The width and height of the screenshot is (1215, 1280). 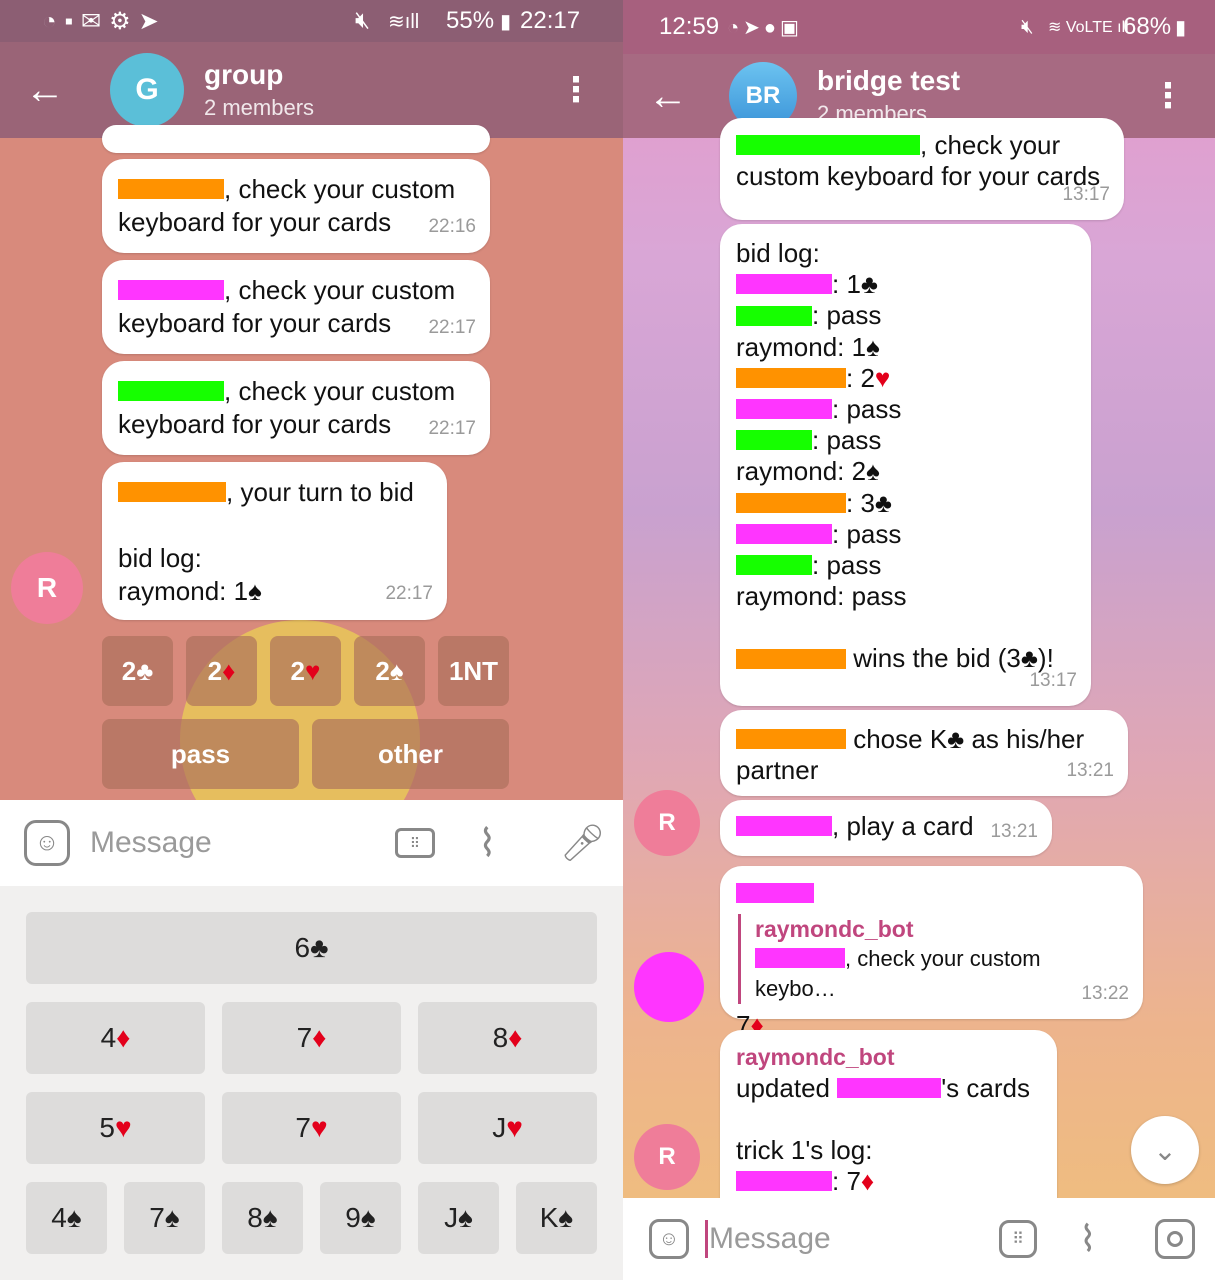 I want to click on chat-title: bridge test, so click(x=888, y=81).